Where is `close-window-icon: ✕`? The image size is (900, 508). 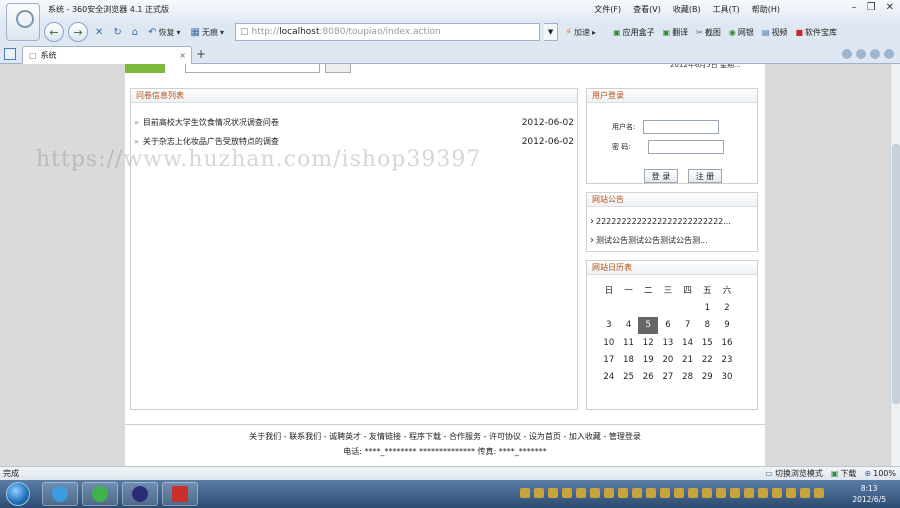 close-window-icon: ✕ is located at coordinates (890, 7).